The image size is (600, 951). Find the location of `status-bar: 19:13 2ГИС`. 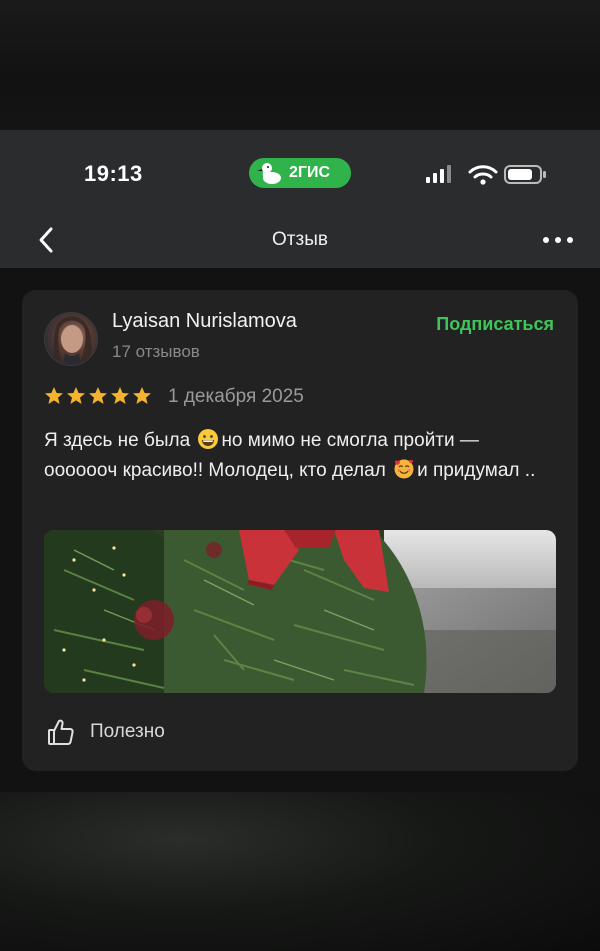

status-bar: 19:13 2ГИС is located at coordinates (300, 171).